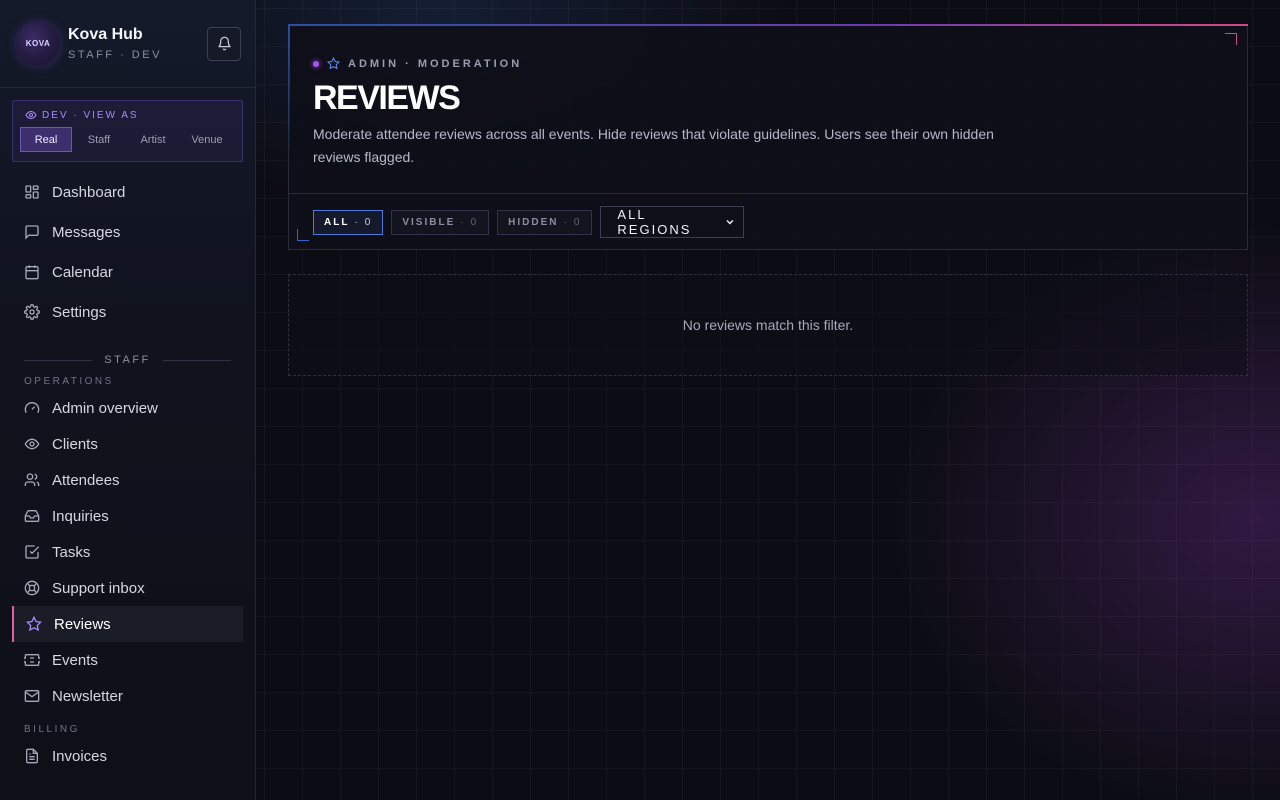 This screenshot has width=1280, height=800. What do you see at coordinates (127, 624) in the screenshot?
I see `sidebar-item-reviews: Reviews` at bounding box center [127, 624].